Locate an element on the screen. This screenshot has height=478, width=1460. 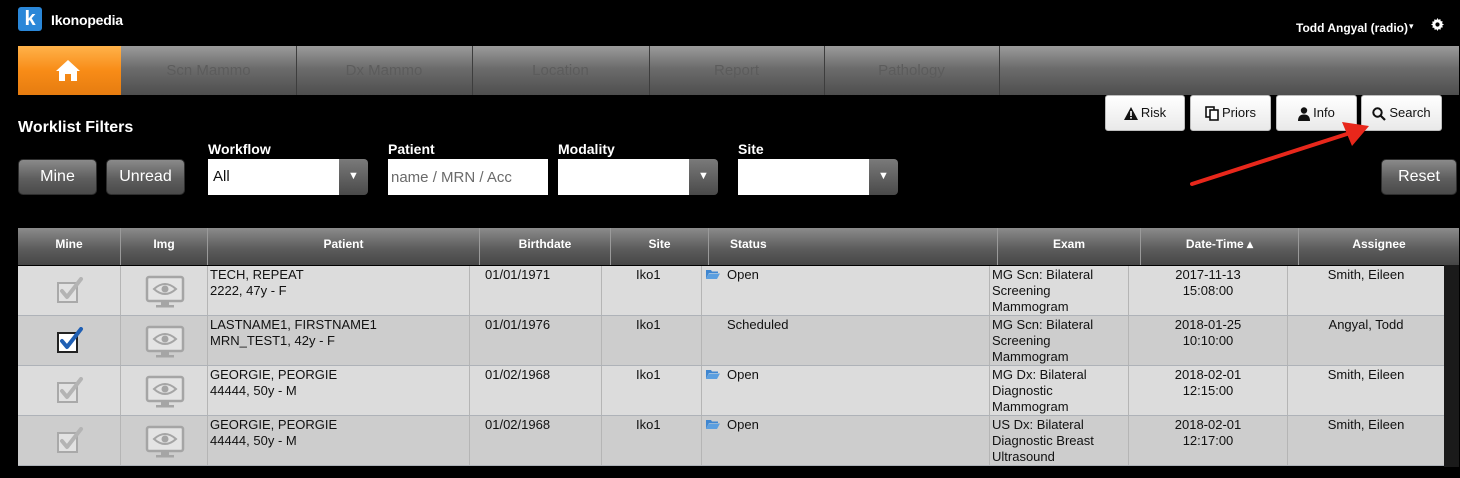
app-title: Ikonopedia is located at coordinates (87, 20).